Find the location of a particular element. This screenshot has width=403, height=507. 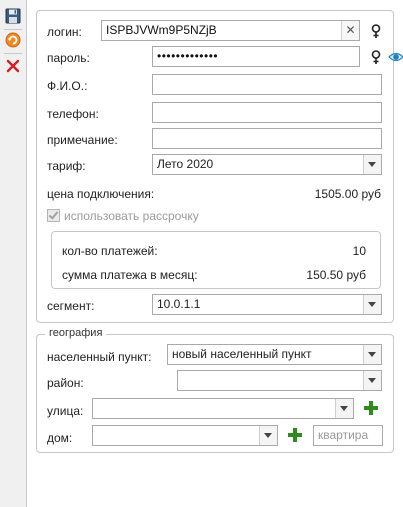

segment-label: сегмент: is located at coordinates (71, 306).